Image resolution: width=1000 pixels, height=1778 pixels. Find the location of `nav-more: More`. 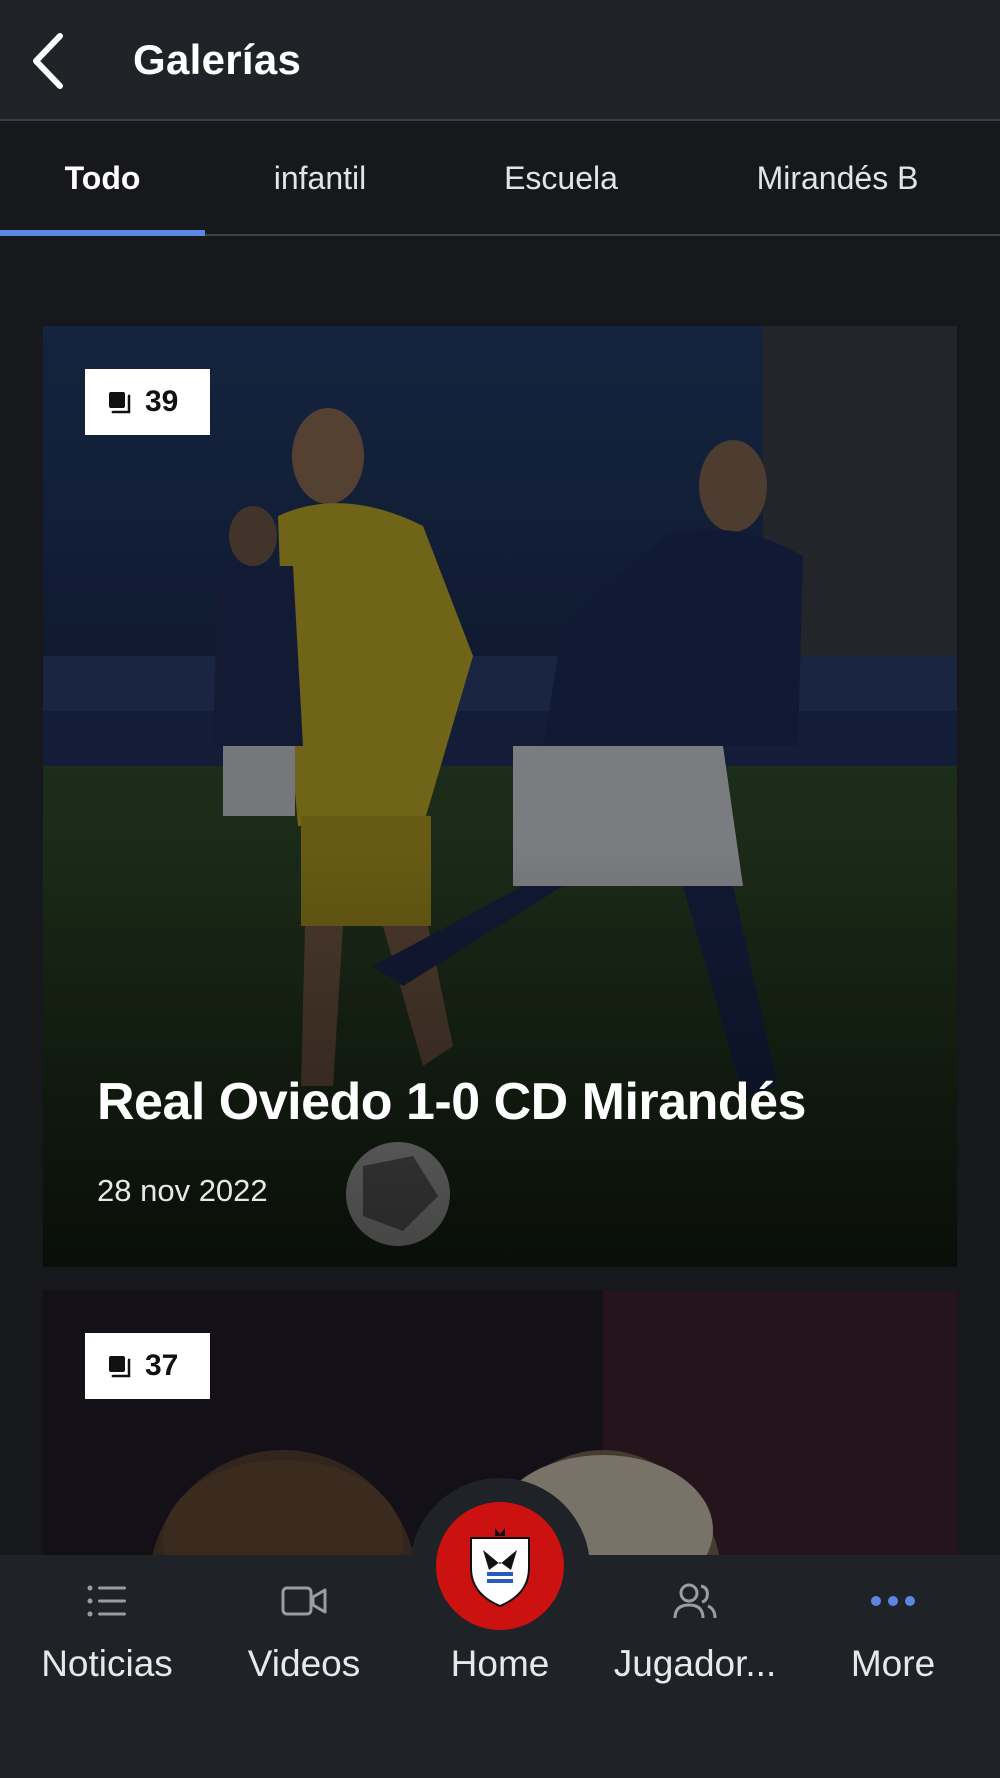

nav-more: More is located at coordinates (893, 1635).